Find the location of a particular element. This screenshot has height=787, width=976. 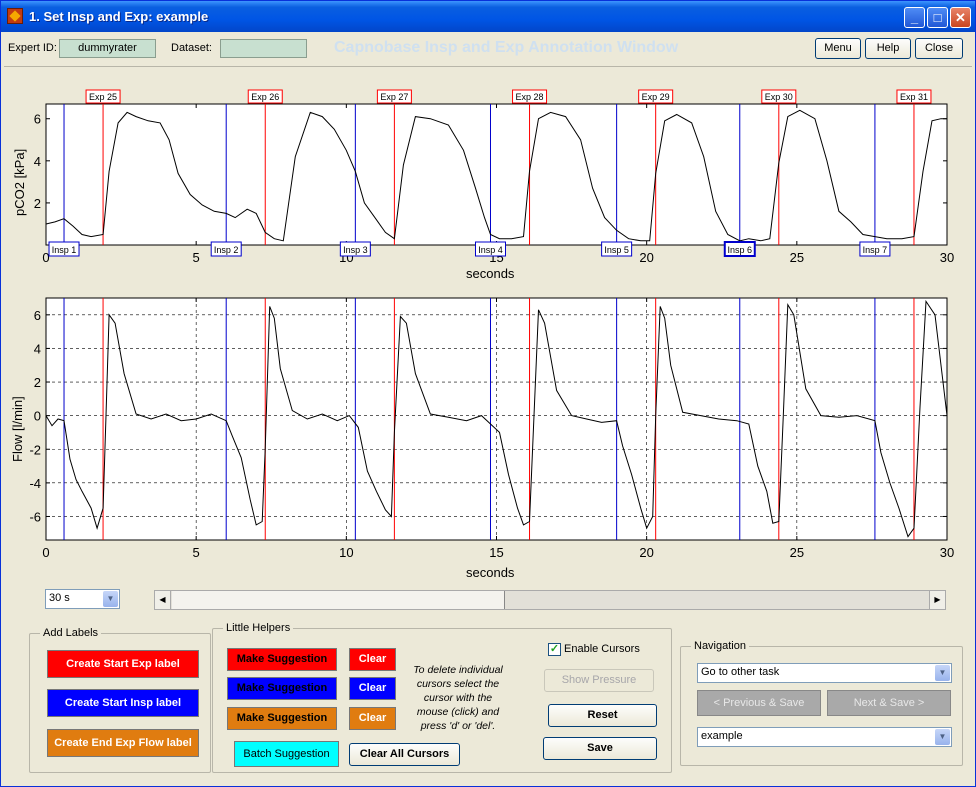

y-tick-label: 0 is located at coordinates (37, 416).